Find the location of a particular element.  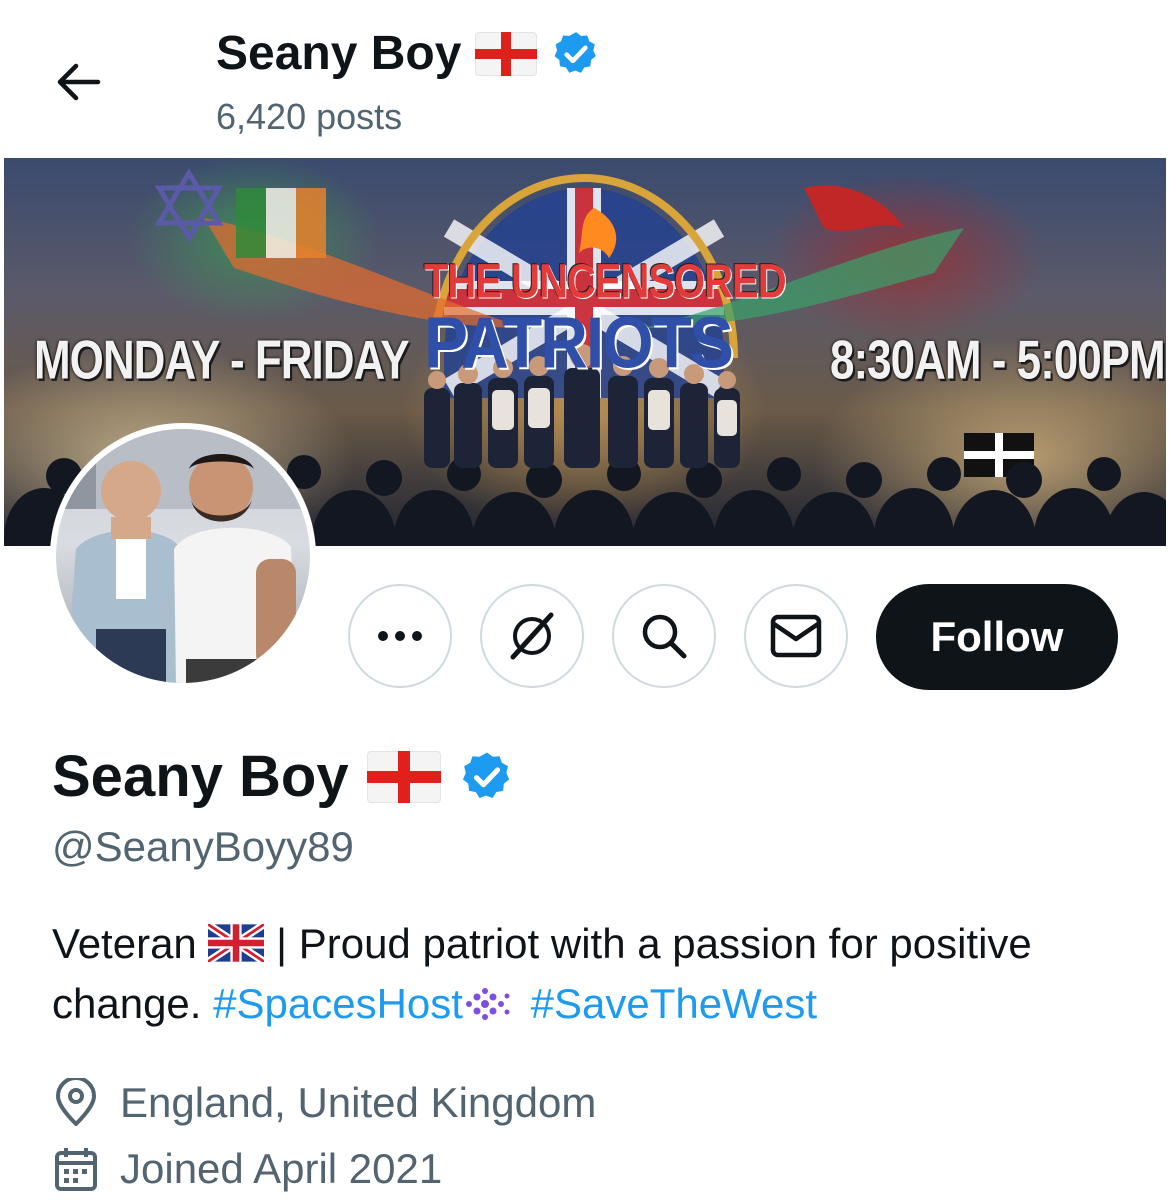

back-button is located at coordinates (78, 82).